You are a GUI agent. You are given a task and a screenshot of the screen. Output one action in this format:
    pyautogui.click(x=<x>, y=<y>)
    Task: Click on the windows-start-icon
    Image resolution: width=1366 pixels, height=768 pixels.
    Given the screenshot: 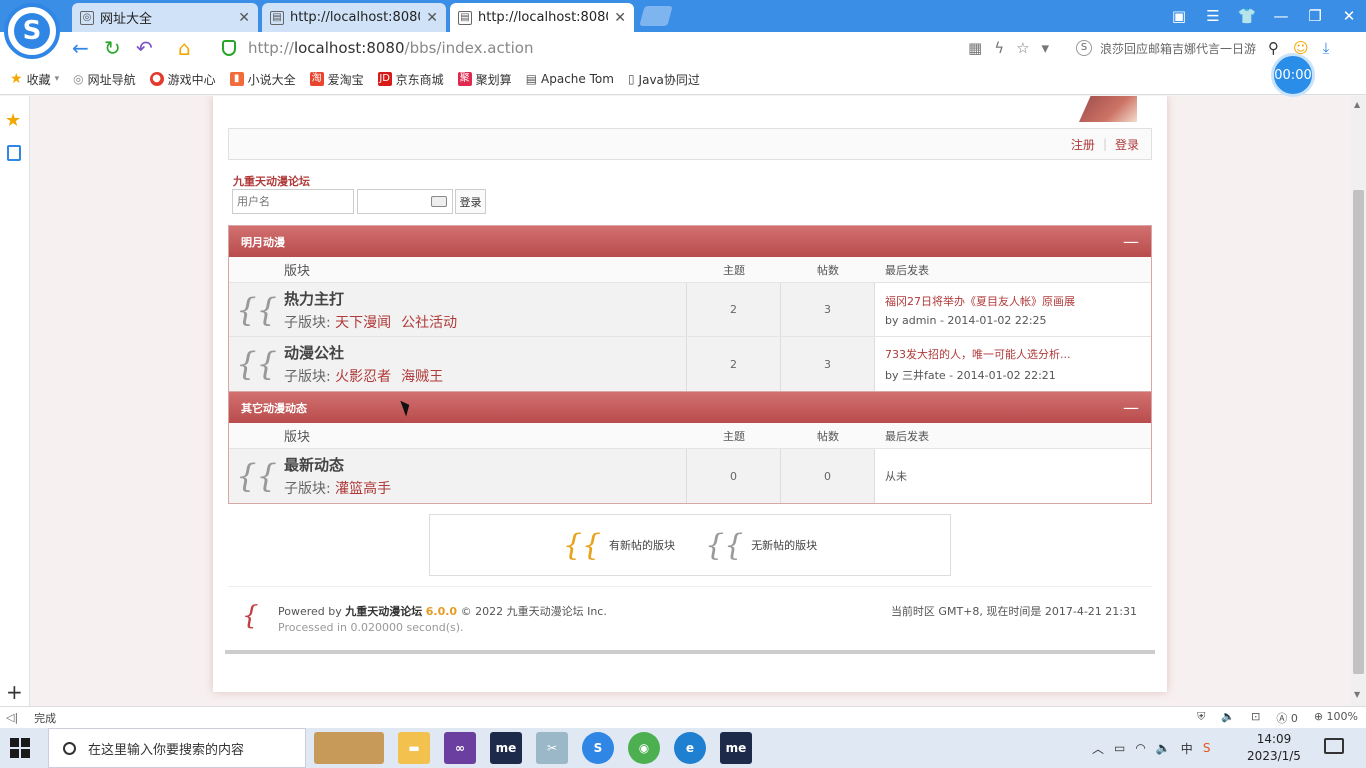 What is the action you would take?
    pyautogui.click(x=20, y=748)
    